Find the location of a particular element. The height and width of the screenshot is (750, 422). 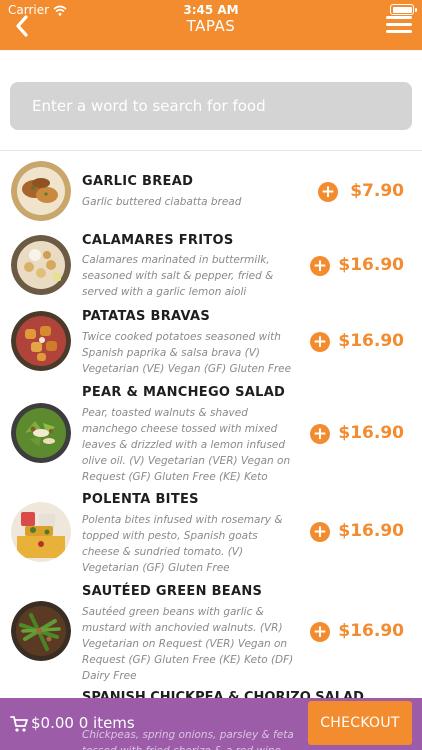

item-description: Garlic buttered ciabatta bread is located at coordinates (162, 202).